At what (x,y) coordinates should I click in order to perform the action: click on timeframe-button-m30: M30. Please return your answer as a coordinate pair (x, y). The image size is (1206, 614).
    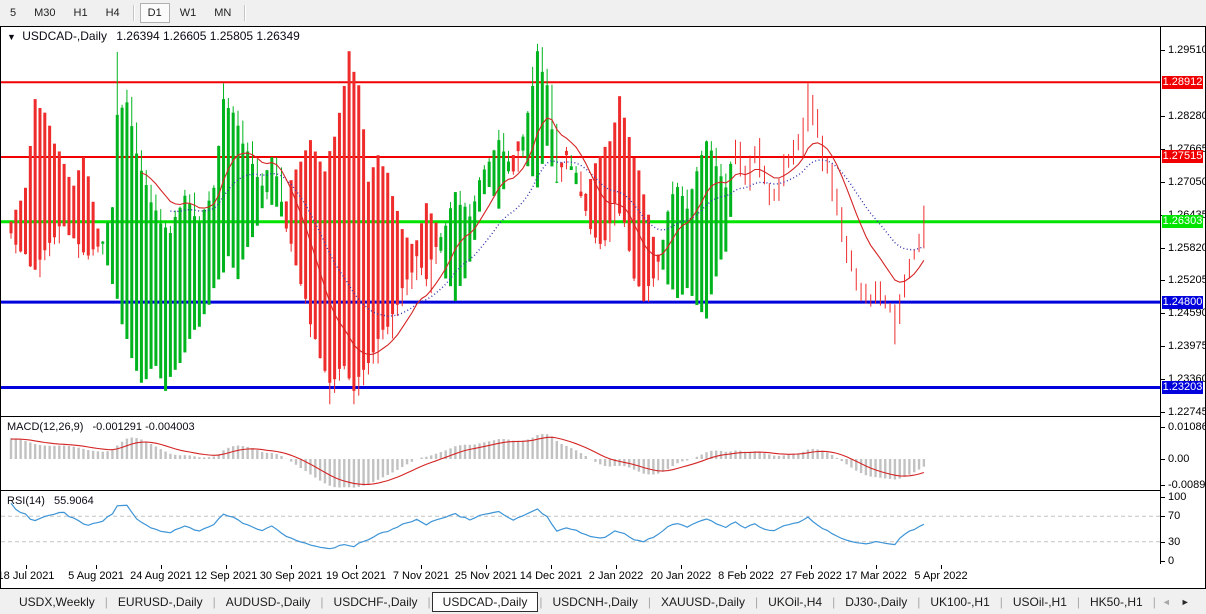
    Looking at the image, I should click on (44, 13).